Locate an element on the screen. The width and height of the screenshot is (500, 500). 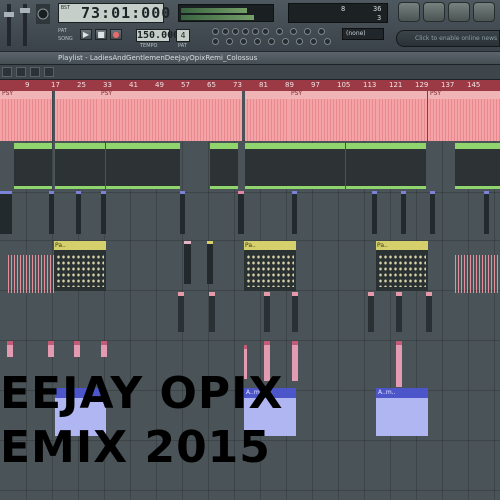
record-button: ● is located at coordinates (116, 34).